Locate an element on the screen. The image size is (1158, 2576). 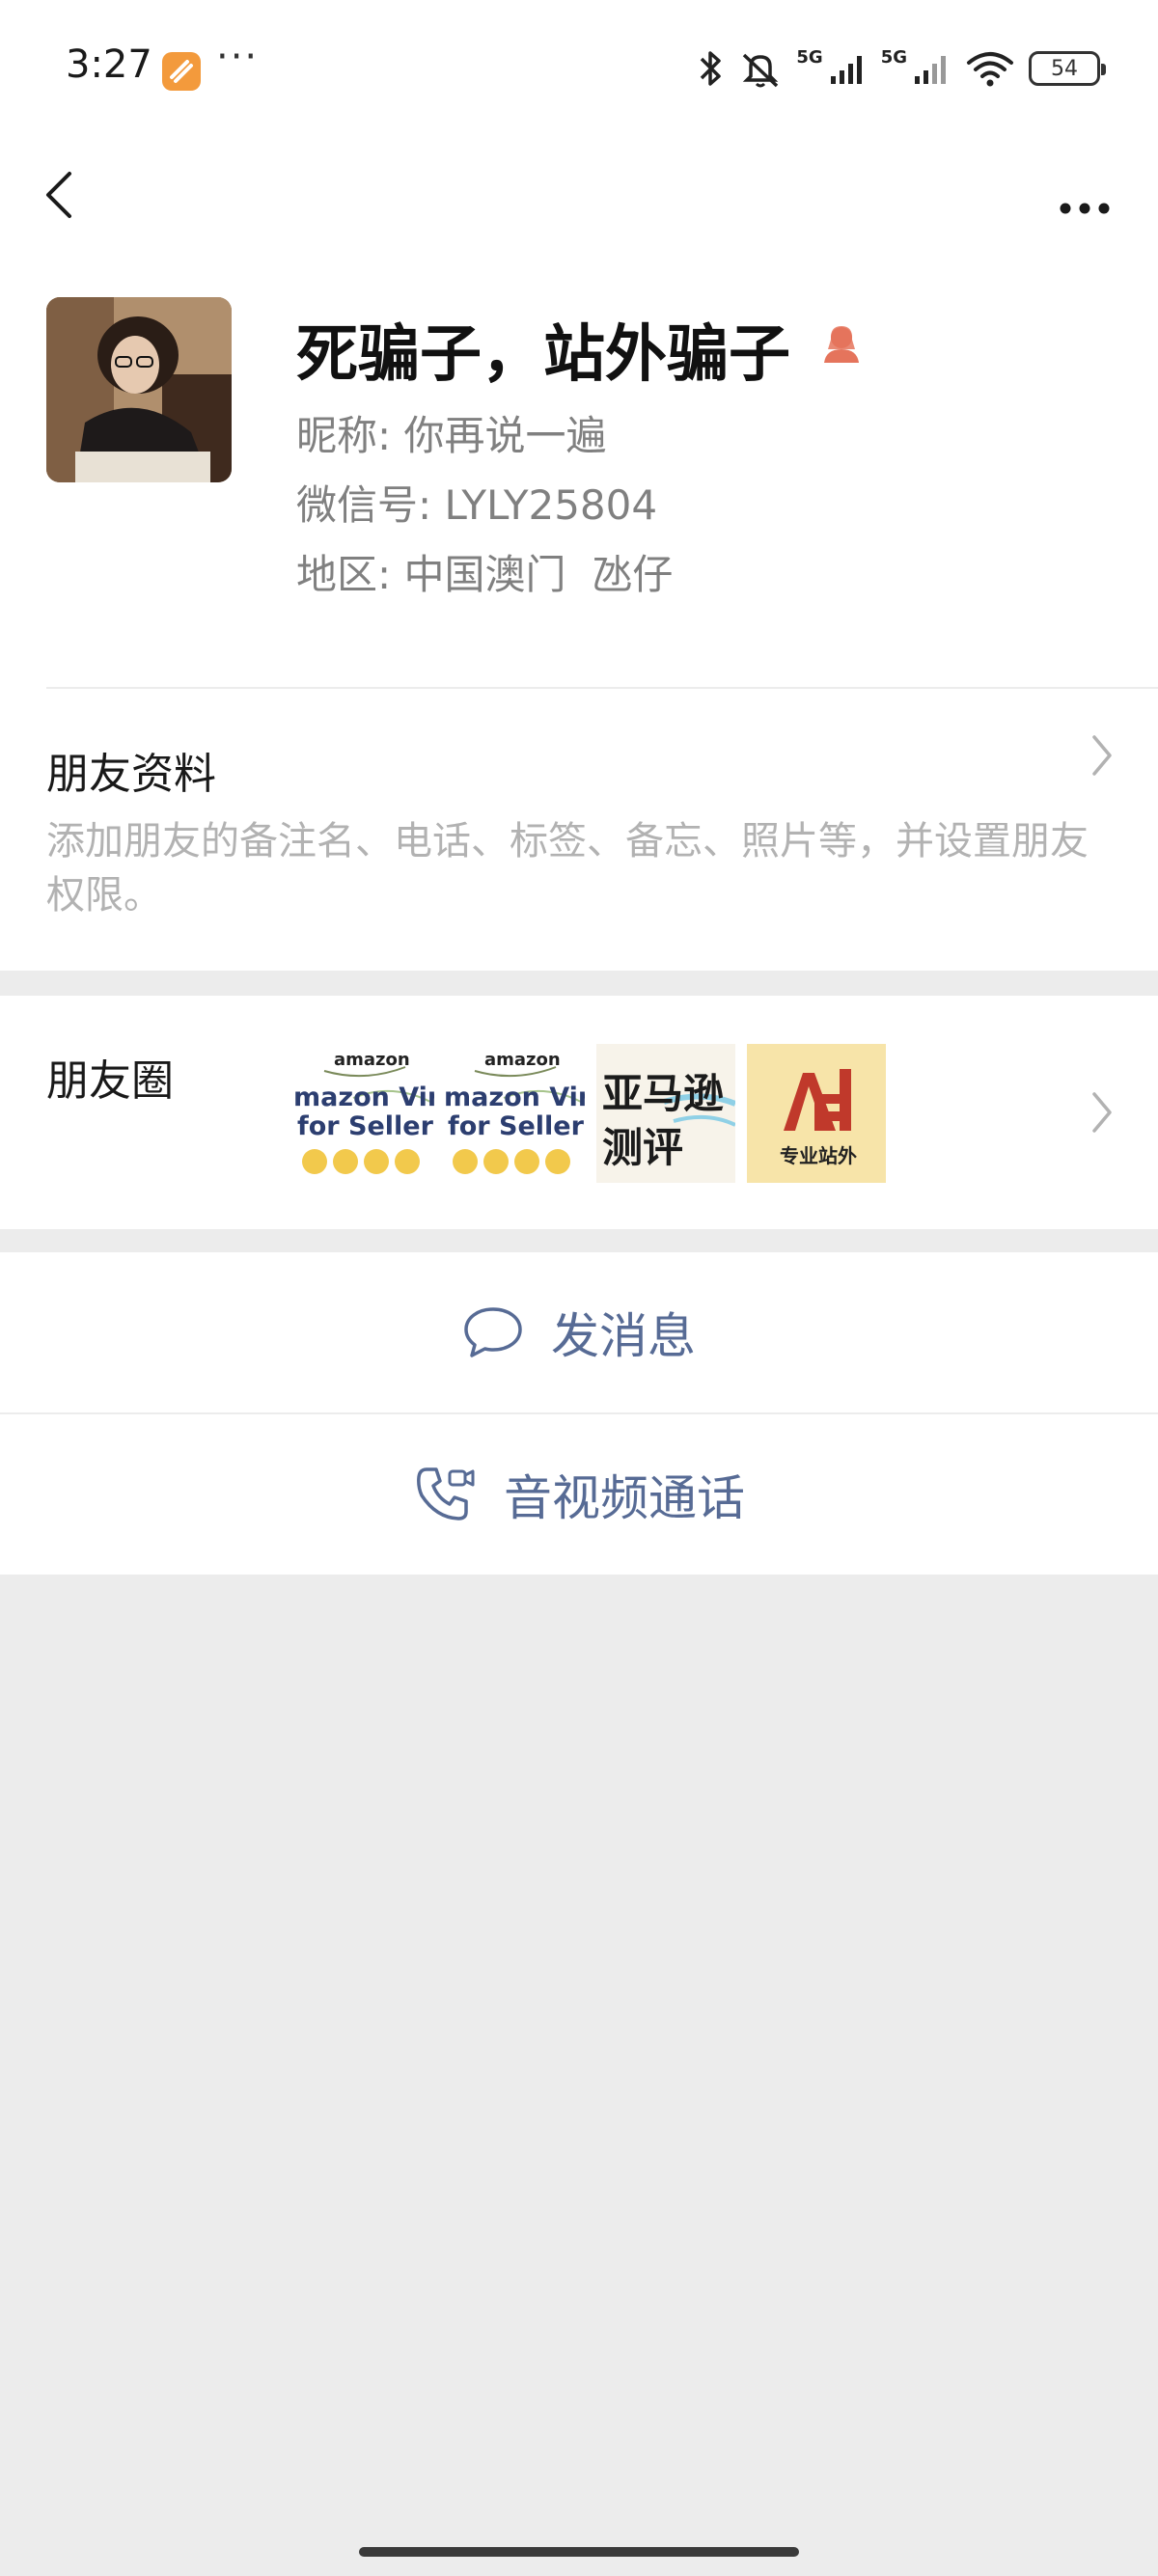
home-indicator is located at coordinates (579, 2552).